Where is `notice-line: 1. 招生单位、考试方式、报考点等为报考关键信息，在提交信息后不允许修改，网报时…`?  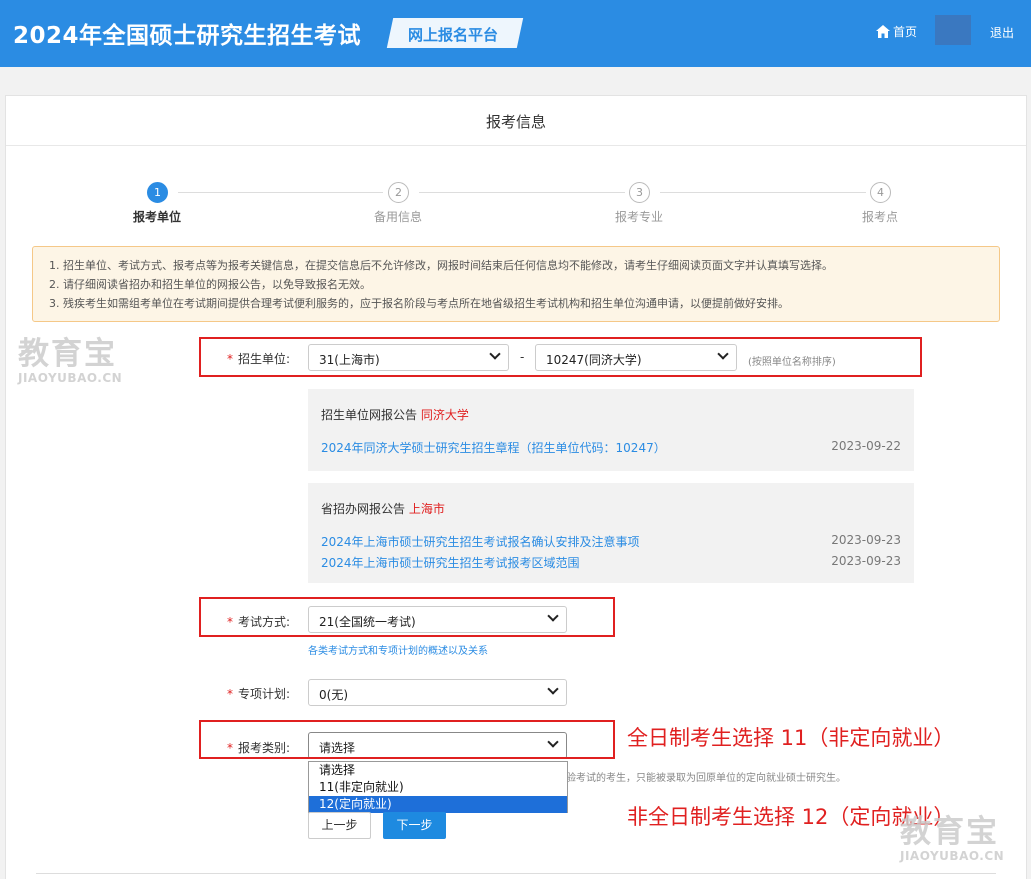 notice-line: 1. 招生单位、考试方式、报考点等为报考关键信息，在提交信息后不允许修改，网报时… is located at coordinates (441, 265).